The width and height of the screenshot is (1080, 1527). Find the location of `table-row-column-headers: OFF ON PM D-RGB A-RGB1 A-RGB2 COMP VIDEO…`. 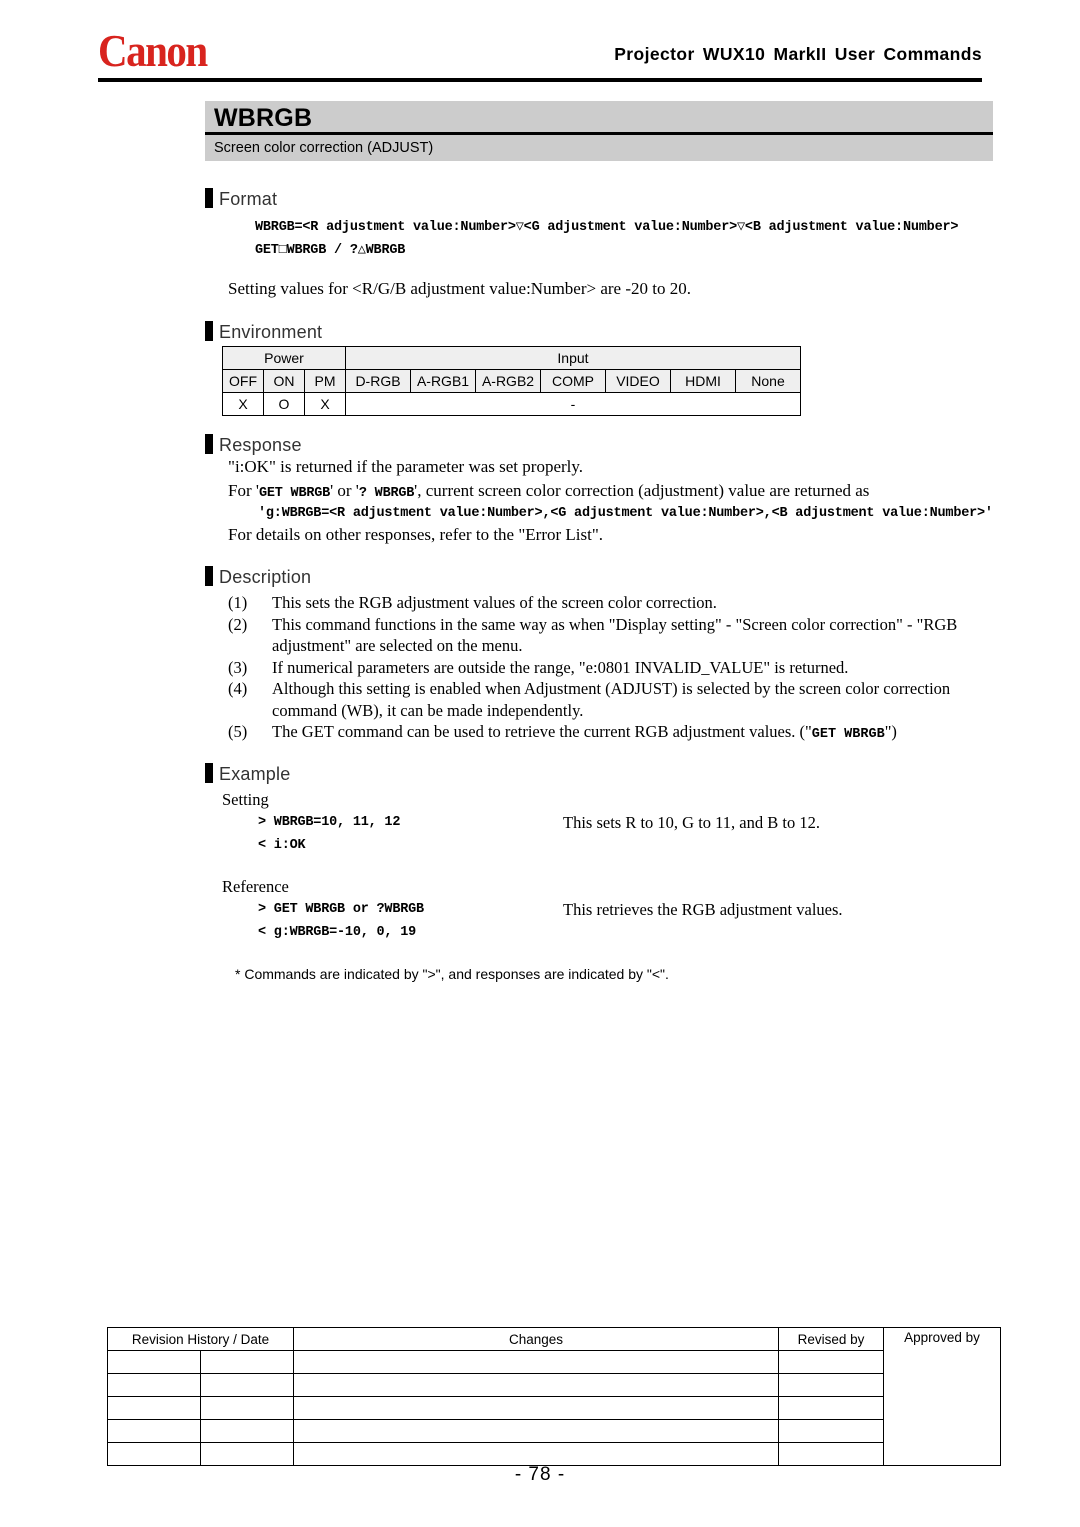

table-row-column-headers: OFF ON PM D-RGB A-RGB1 A-RGB2 COMP VIDEO… is located at coordinates (511, 381).